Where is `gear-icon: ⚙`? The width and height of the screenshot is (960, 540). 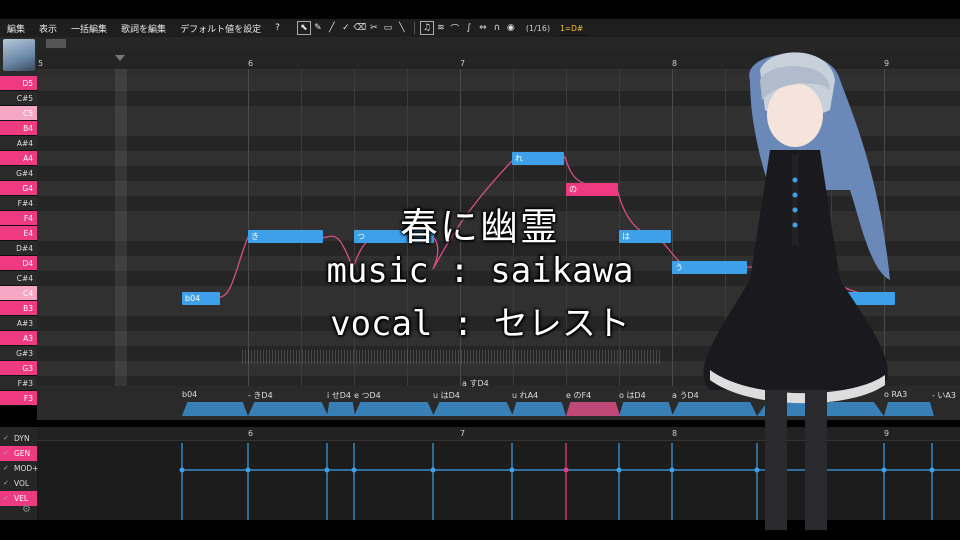
gear-icon: ⚙ is located at coordinates (26, 509).